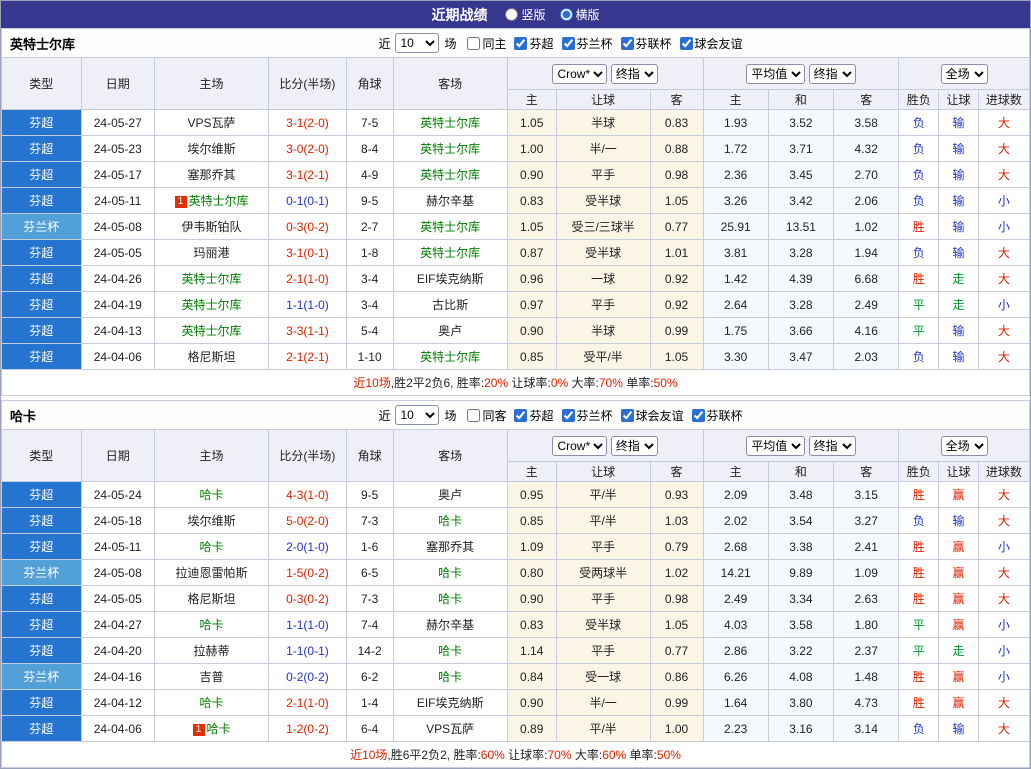 The width and height of the screenshot is (1031, 769). Describe the element at coordinates (307, 330) in the screenshot. I see `match-score-link: 3-3(1-1)` at that location.